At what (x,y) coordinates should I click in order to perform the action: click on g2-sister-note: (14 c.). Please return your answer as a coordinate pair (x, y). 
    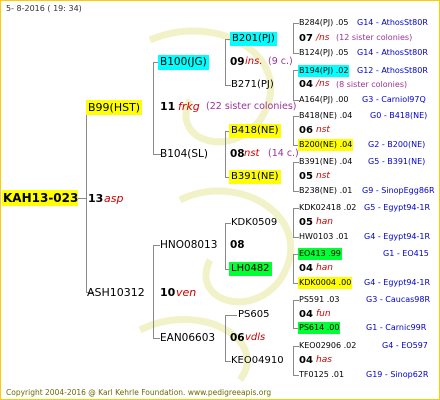
    Looking at the image, I should click on (283, 153).